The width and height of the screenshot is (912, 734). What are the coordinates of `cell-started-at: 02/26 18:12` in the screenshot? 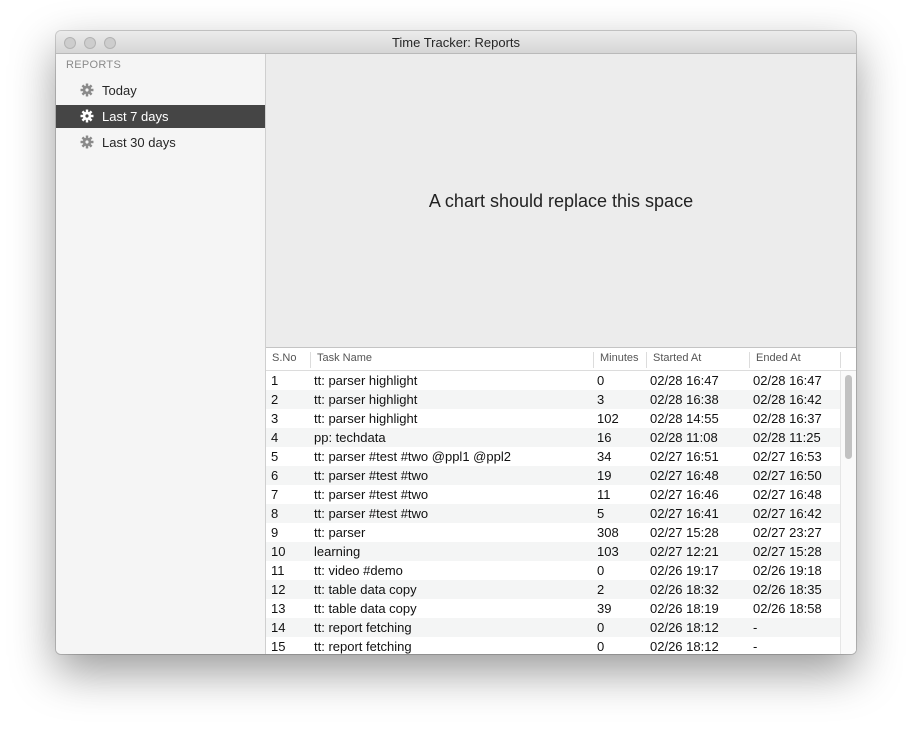 It's located at (684, 627).